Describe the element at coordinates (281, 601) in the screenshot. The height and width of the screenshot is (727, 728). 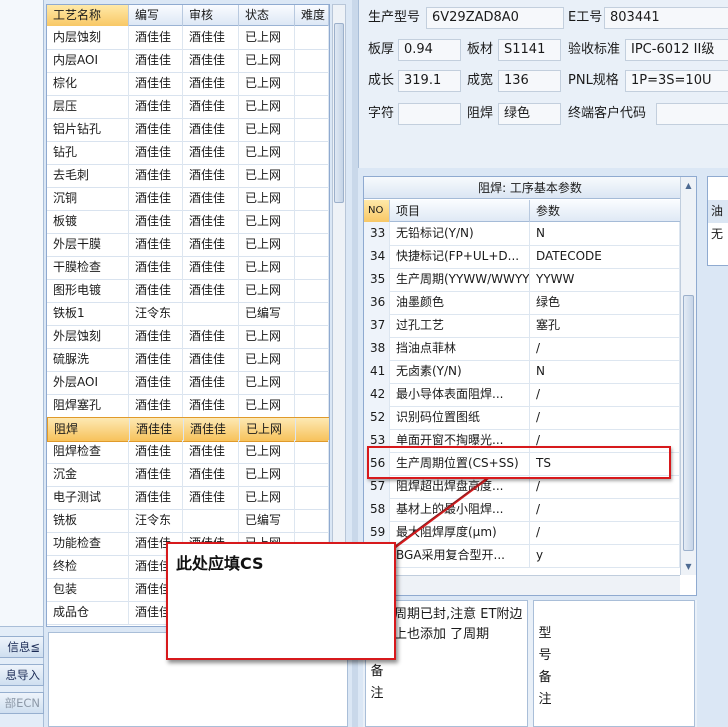
I see `callout-box: 此处应填CS` at that location.